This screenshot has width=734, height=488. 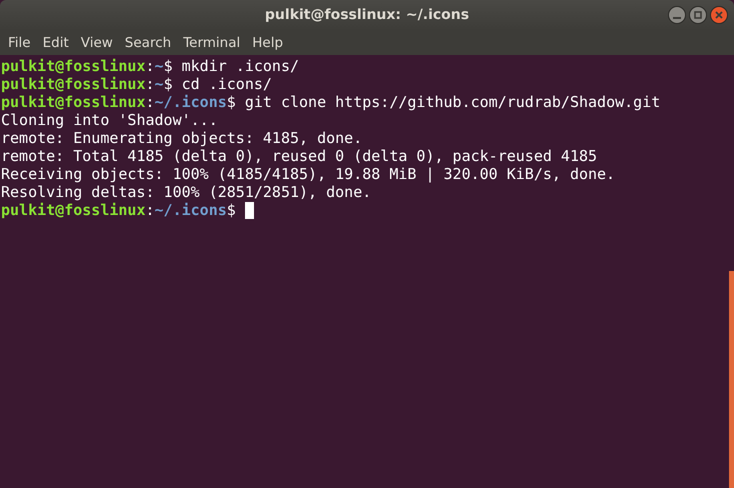 I want to click on menu-item: Terminal, so click(x=211, y=42).